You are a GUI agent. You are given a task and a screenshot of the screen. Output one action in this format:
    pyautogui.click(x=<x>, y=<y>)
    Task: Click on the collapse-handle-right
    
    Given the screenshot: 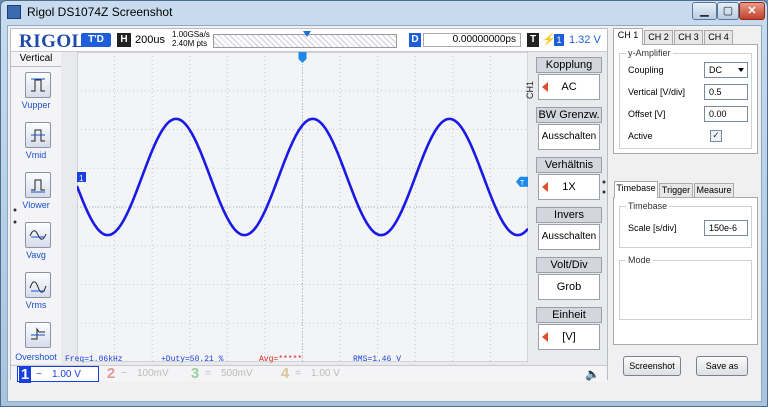 What is the action you would take?
    pyautogui.click(x=604, y=187)
    